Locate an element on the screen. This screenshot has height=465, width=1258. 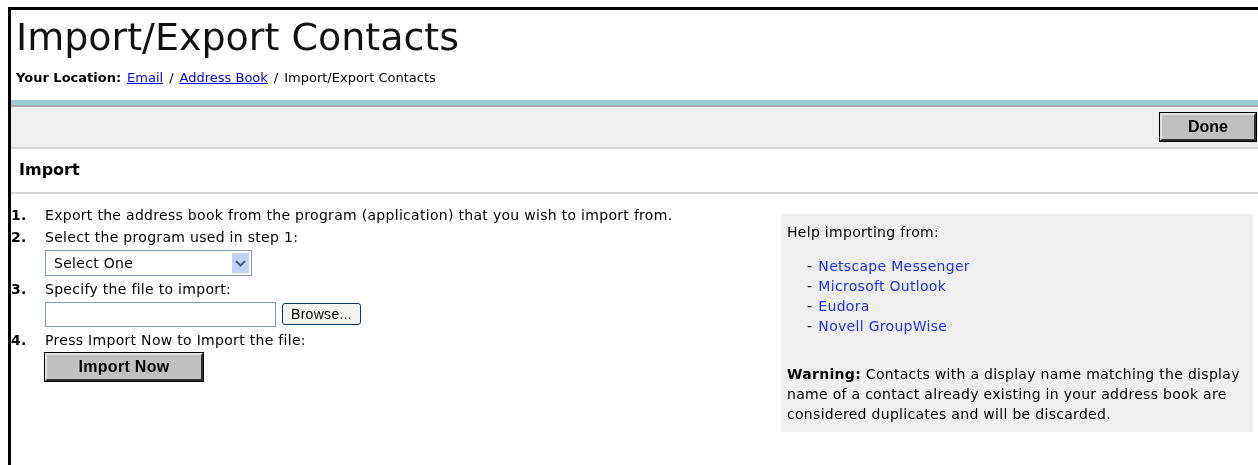
breadcrumb-link: Email is located at coordinates (145, 78).